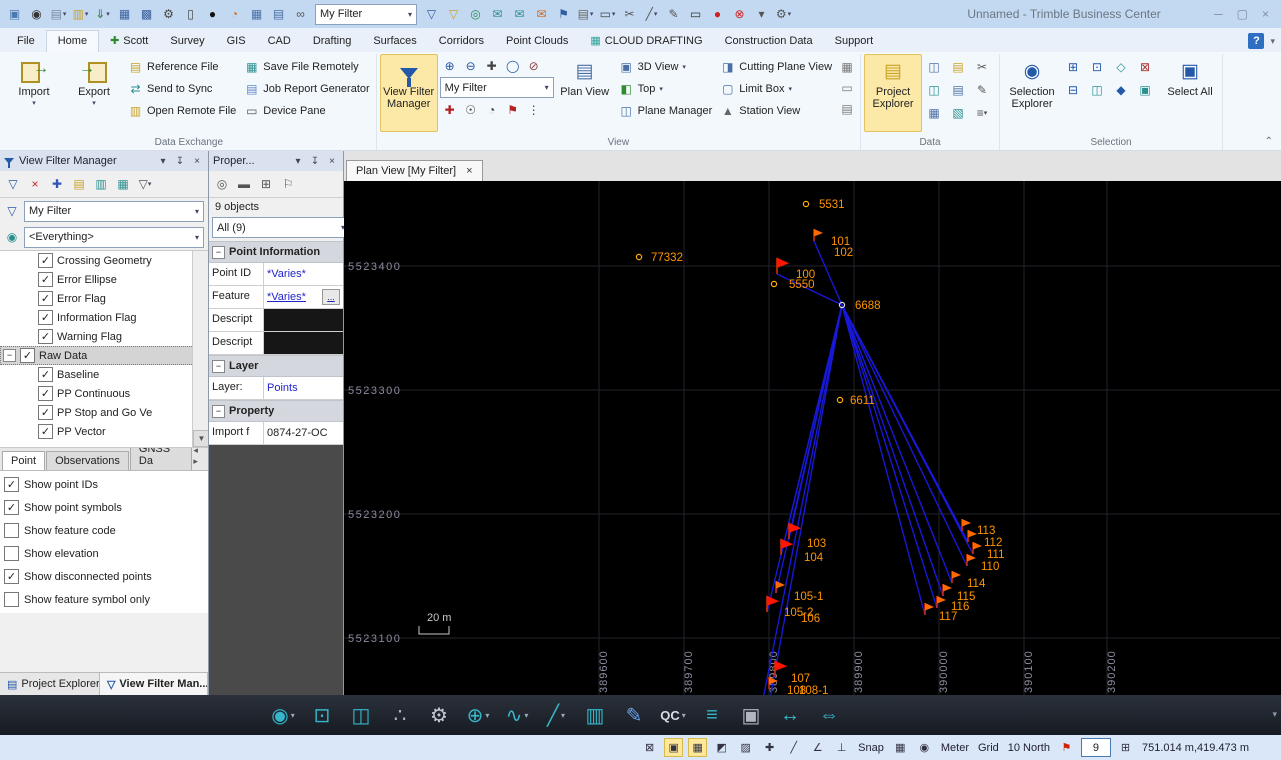  Describe the element at coordinates (745, 747) in the screenshot. I see `hatch-mode-icon: ▨` at that location.